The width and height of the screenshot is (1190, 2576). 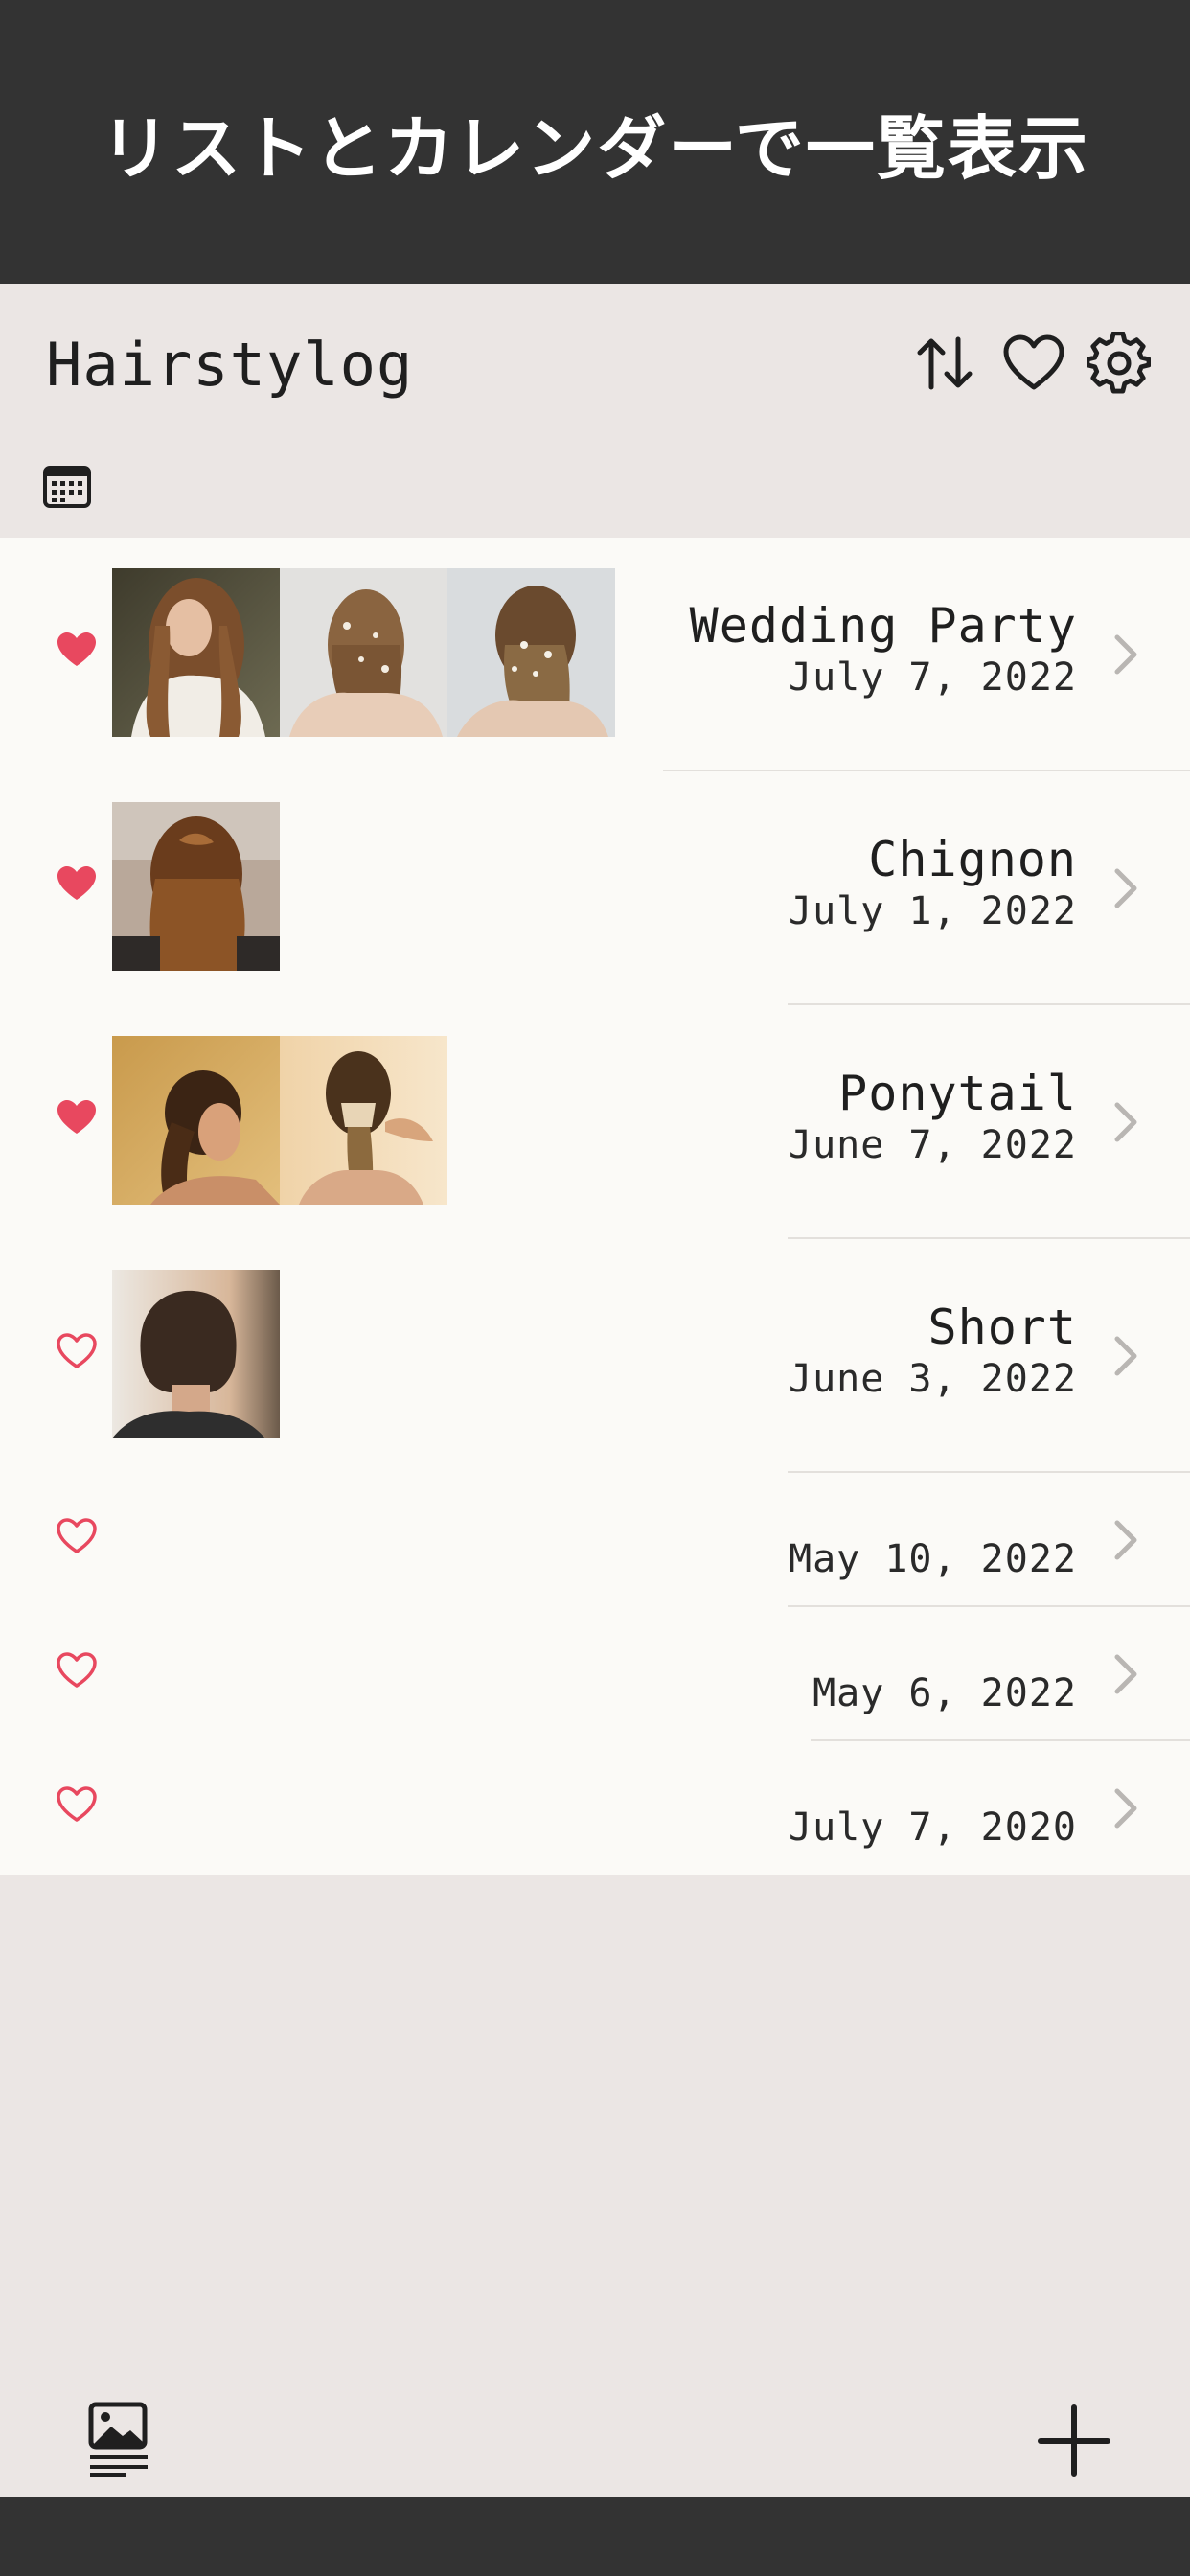 What do you see at coordinates (595, 2536) in the screenshot?
I see `bottom-frame` at bounding box center [595, 2536].